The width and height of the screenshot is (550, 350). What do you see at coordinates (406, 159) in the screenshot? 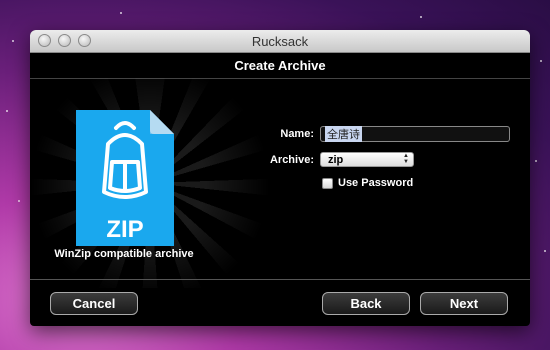
I see `updown-arrows-icon: ▲ ▼` at bounding box center [406, 159].